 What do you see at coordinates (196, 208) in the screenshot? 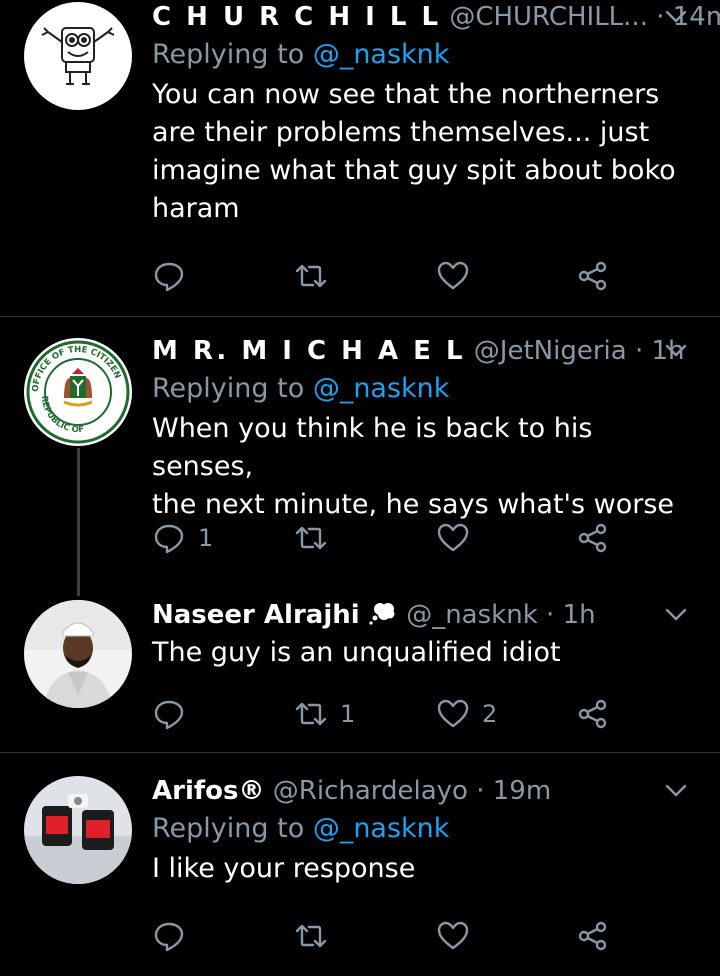
I see `tweet-text-line: haram` at bounding box center [196, 208].